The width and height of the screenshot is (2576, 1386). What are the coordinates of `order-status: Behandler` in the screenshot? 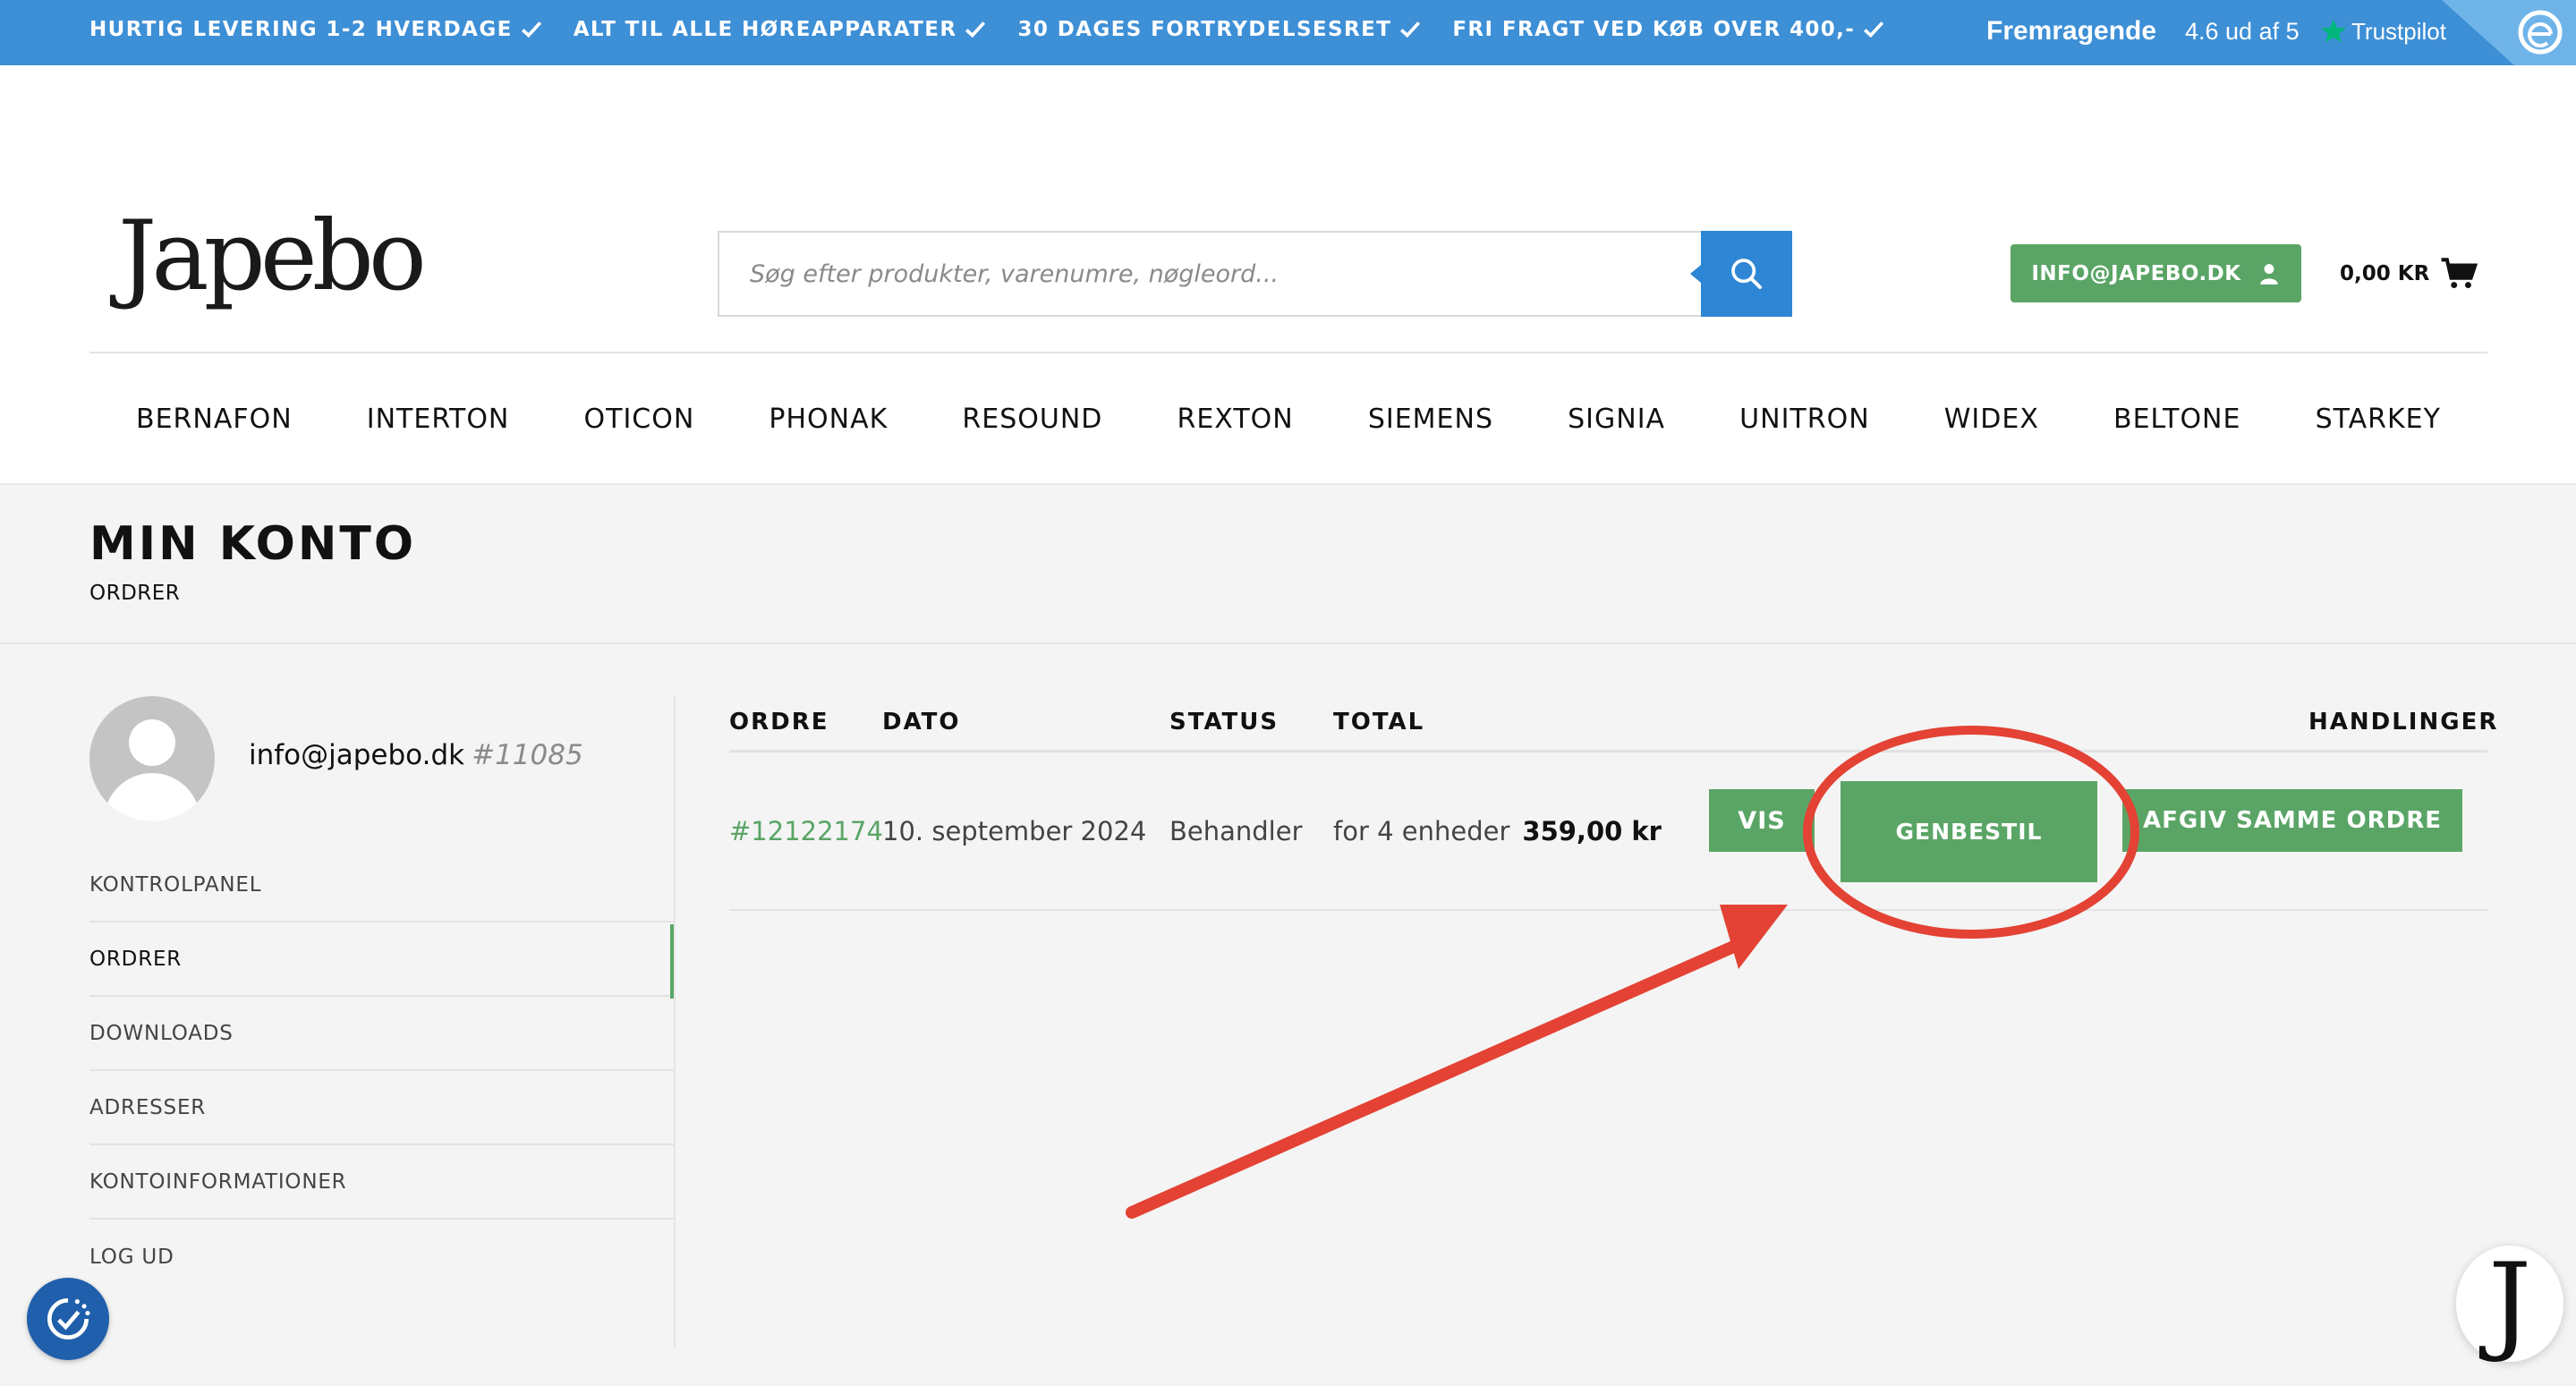 It's located at (1236, 831).